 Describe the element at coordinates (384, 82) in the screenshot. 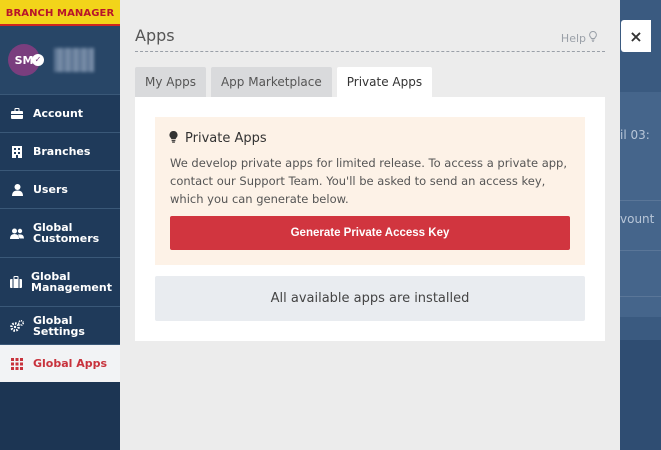

I see `tab-private-apps: Private Apps` at that location.